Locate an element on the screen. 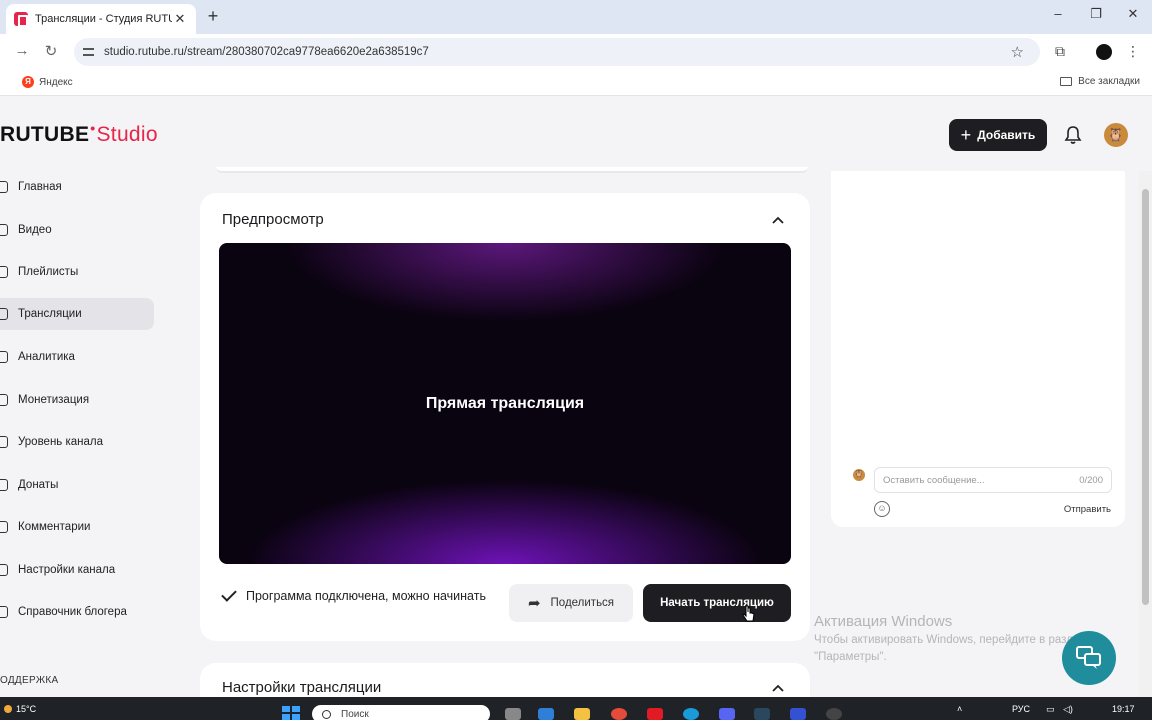 The width and height of the screenshot is (1152, 720). scrollbar-thumb is located at coordinates (1145, 397).